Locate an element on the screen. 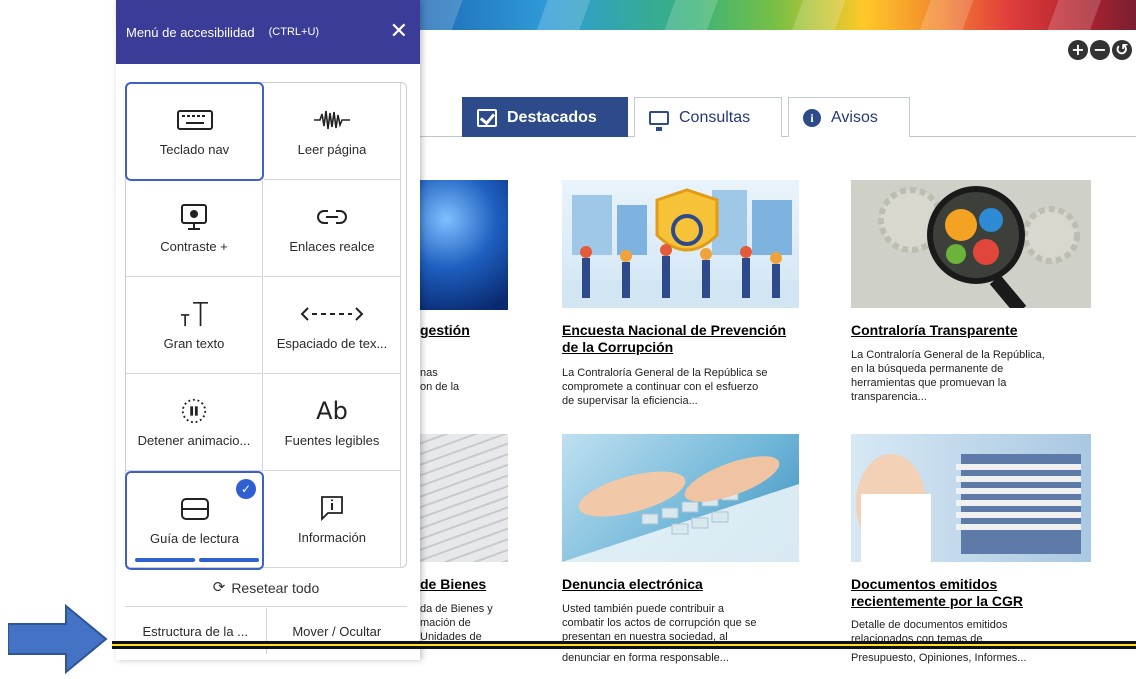  card-title-gestion: gestión is located at coordinates (465, 330).